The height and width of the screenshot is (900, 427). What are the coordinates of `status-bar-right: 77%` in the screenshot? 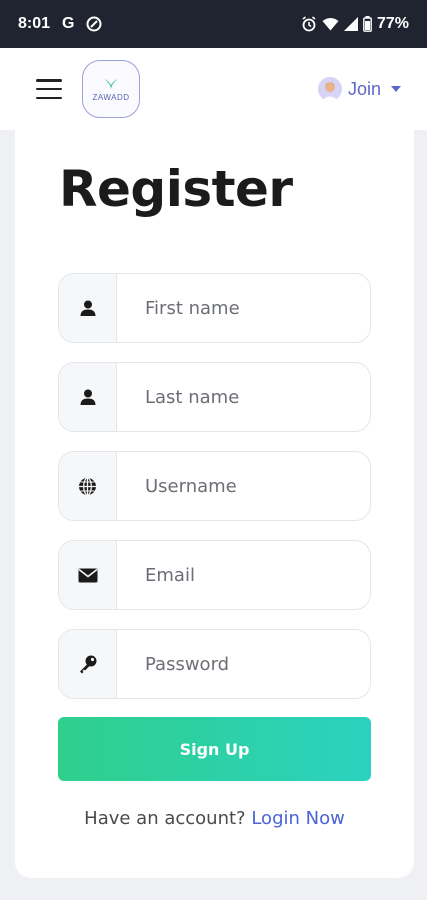 It's located at (355, 24).